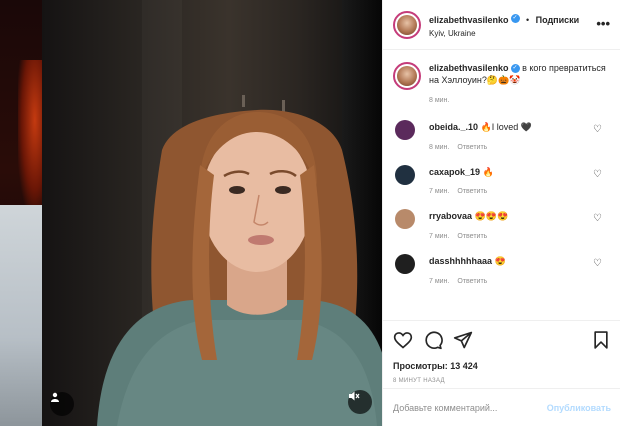 The width and height of the screenshot is (620, 426). What do you see at coordinates (62, 404) in the screenshot?
I see `user-tag-icon` at bounding box center [62, 404].